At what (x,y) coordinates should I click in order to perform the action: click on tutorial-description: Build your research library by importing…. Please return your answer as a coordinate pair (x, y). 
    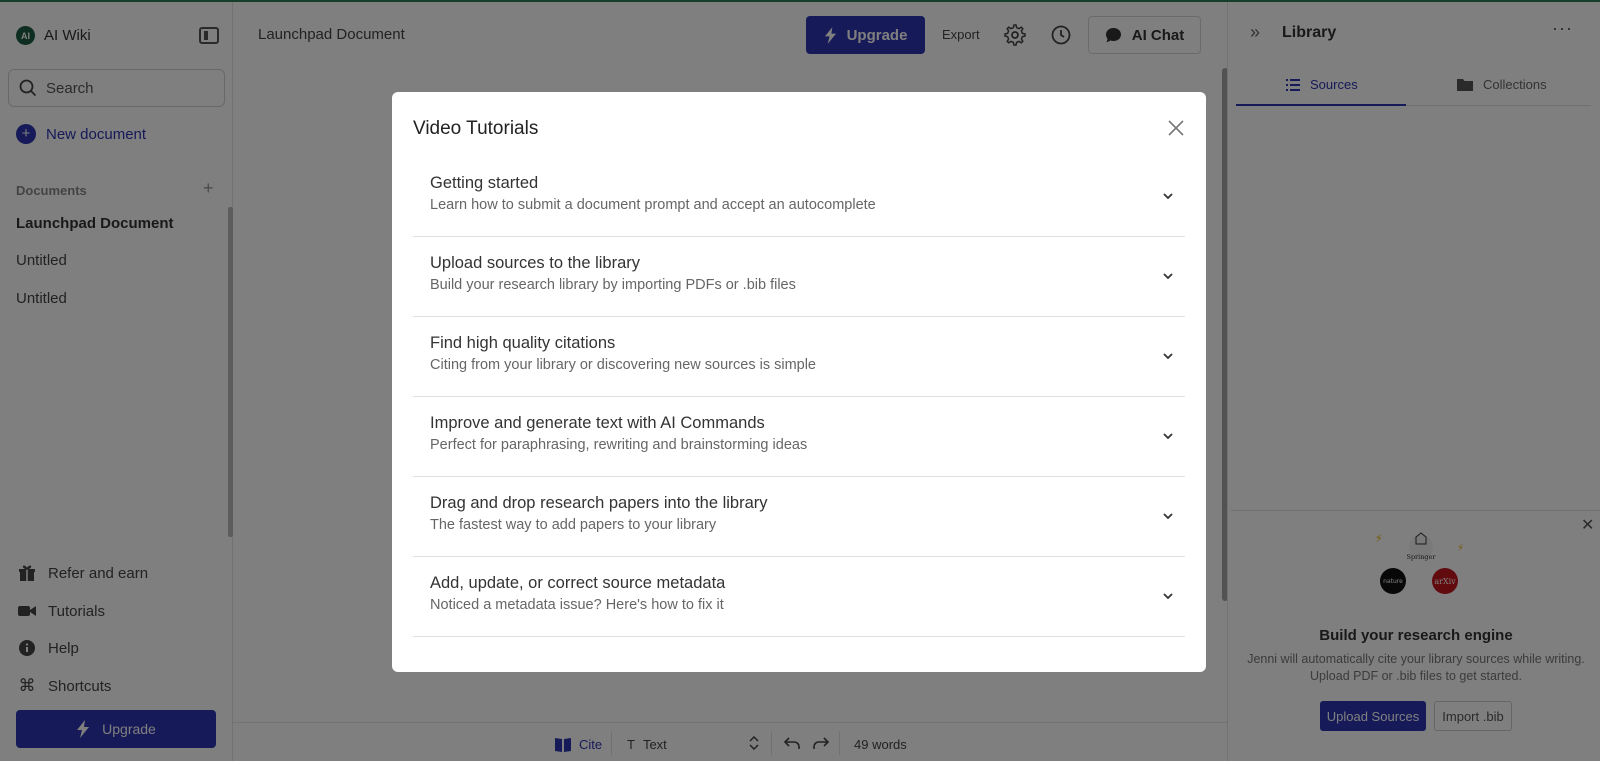
    Looking at the image, I should click on (613, 285).